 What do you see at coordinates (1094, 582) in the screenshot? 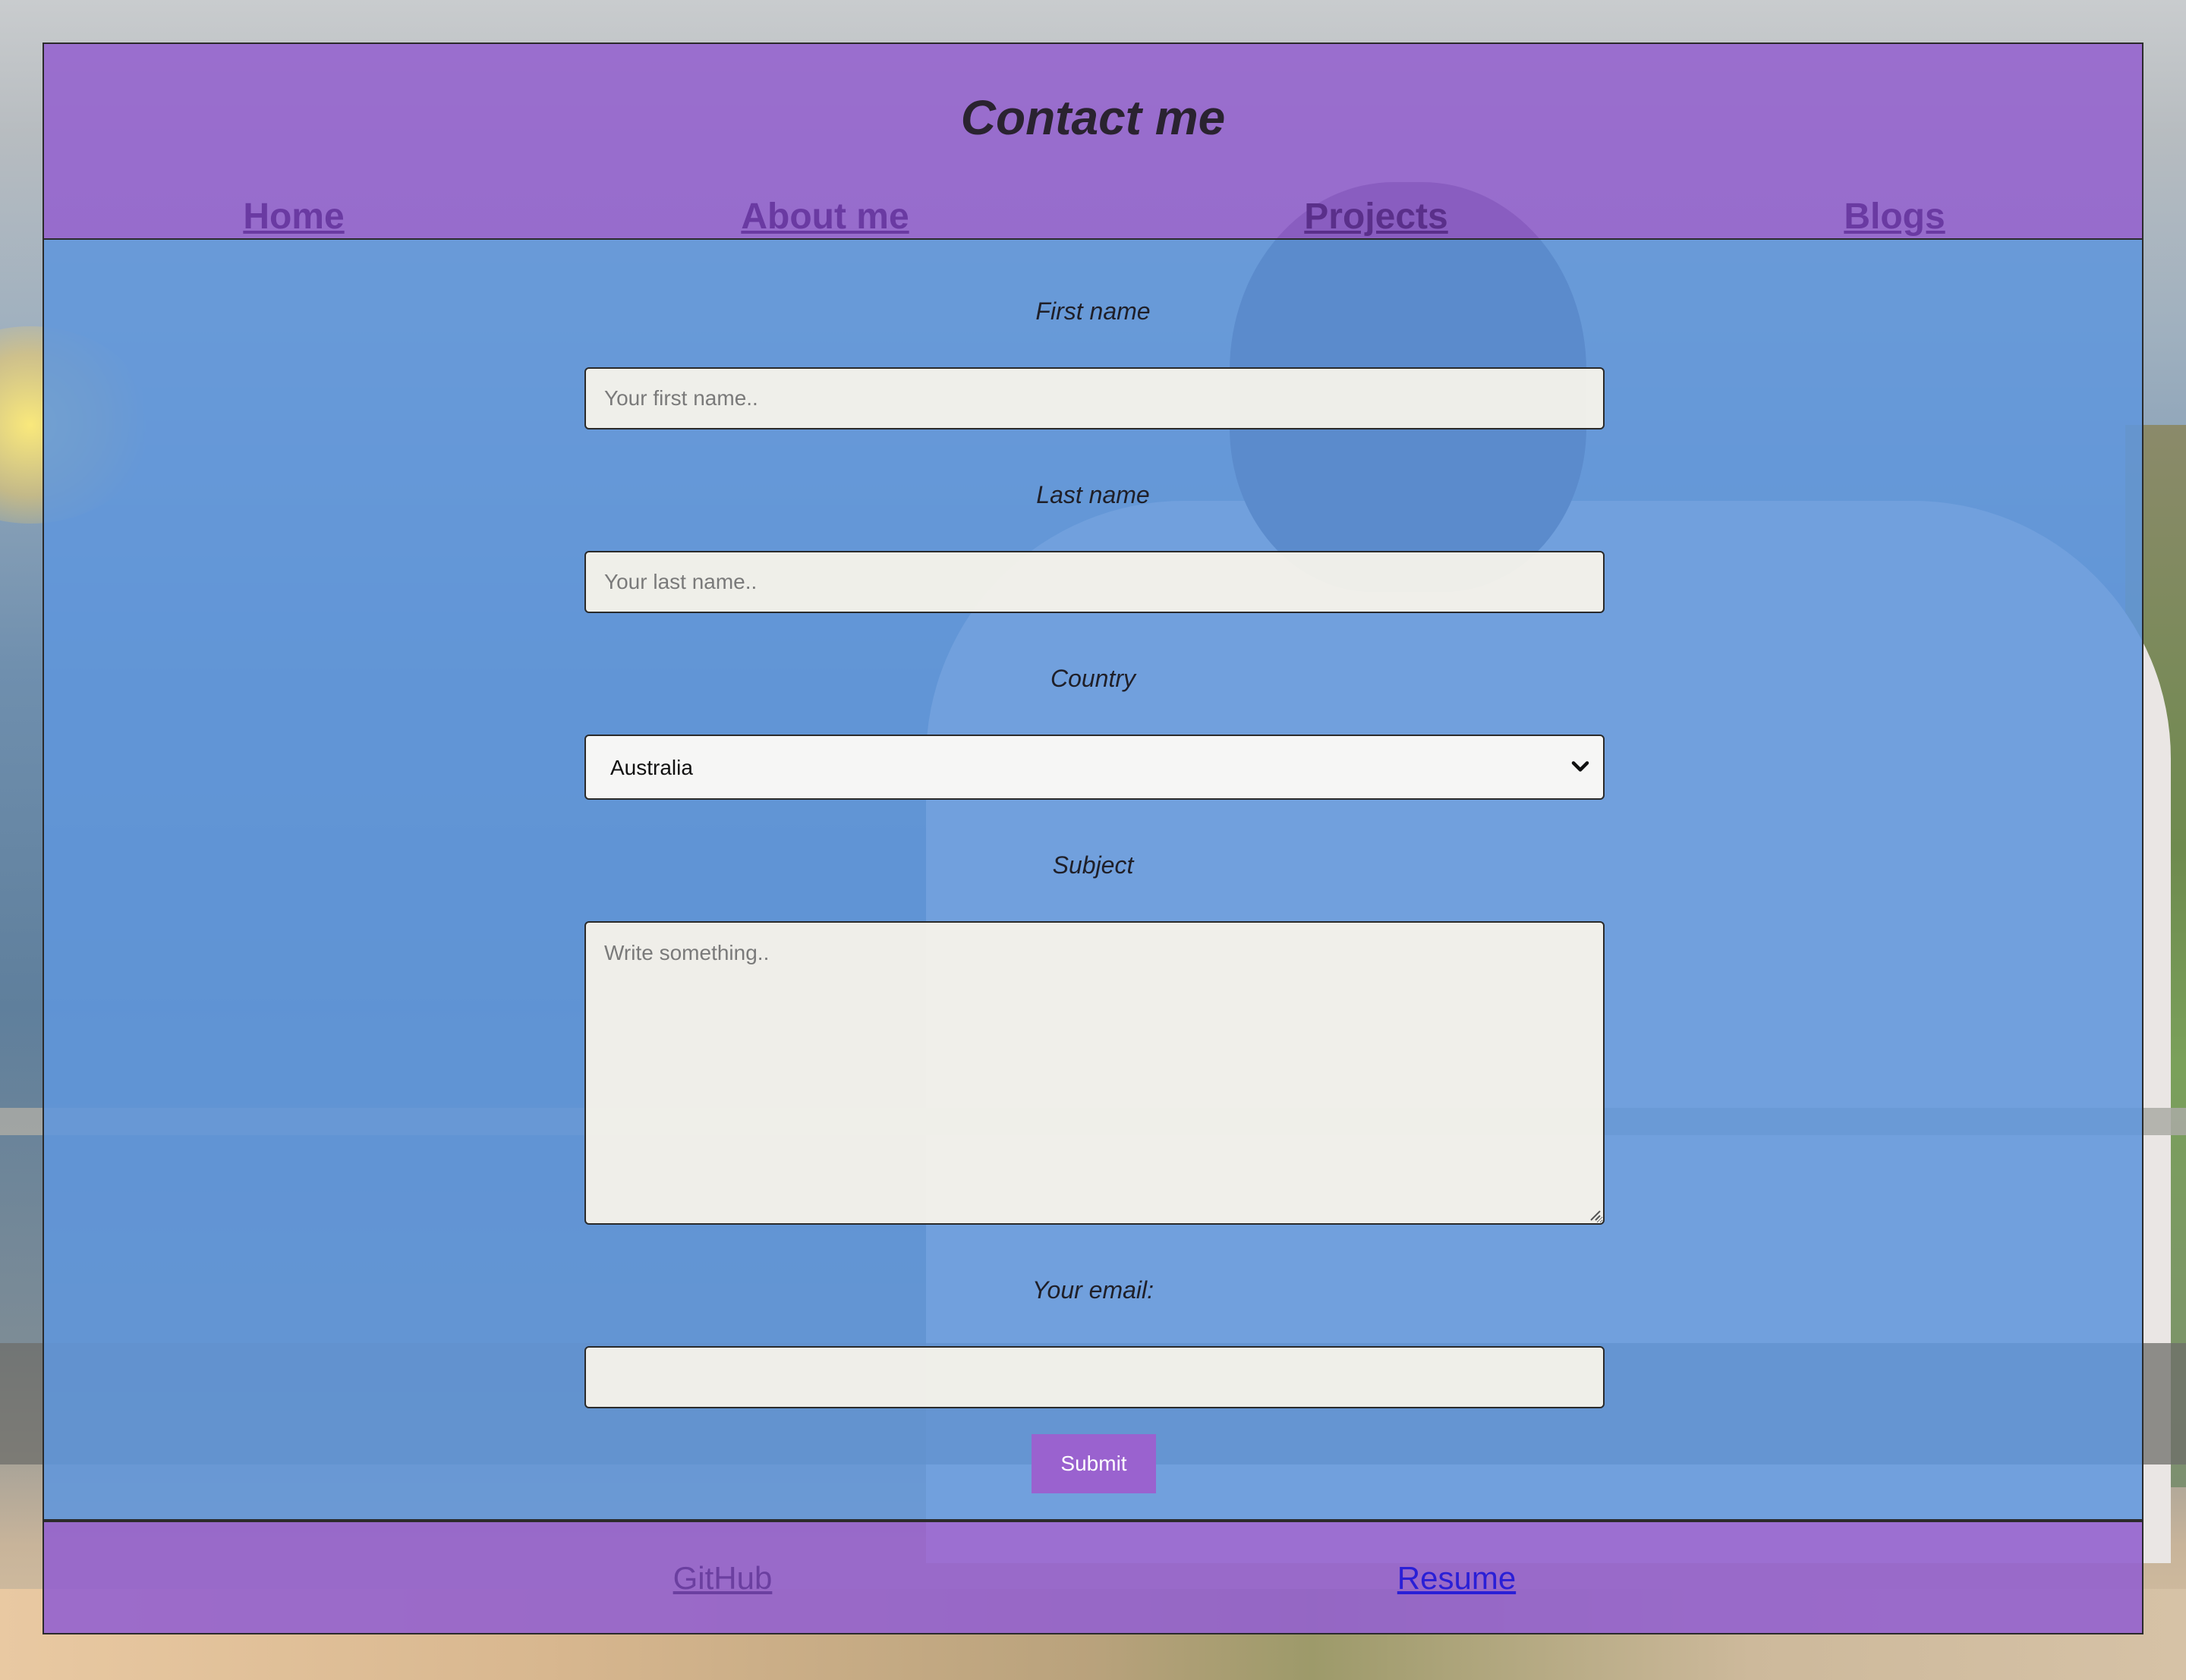
I see `last-name-input` at bounding box center [1094, 582].